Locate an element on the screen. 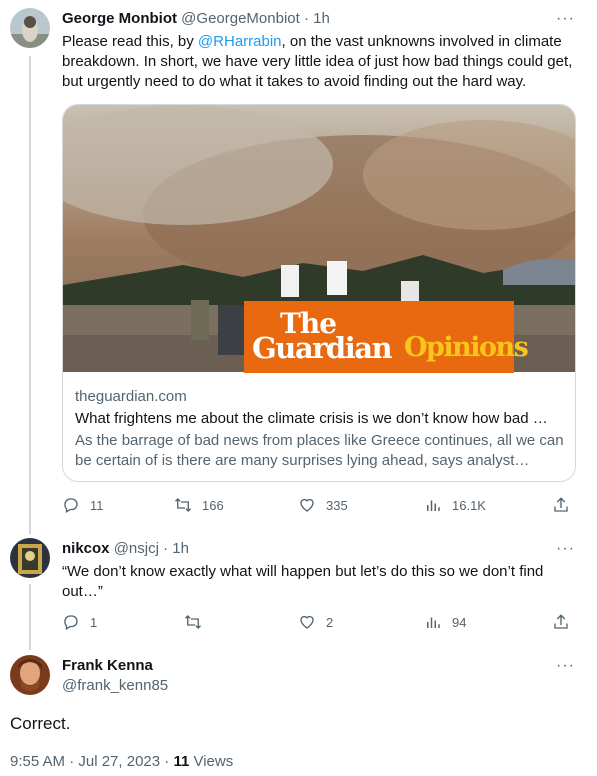  author-handle: @frank_kenn85 is located at coordinates (115, 685).